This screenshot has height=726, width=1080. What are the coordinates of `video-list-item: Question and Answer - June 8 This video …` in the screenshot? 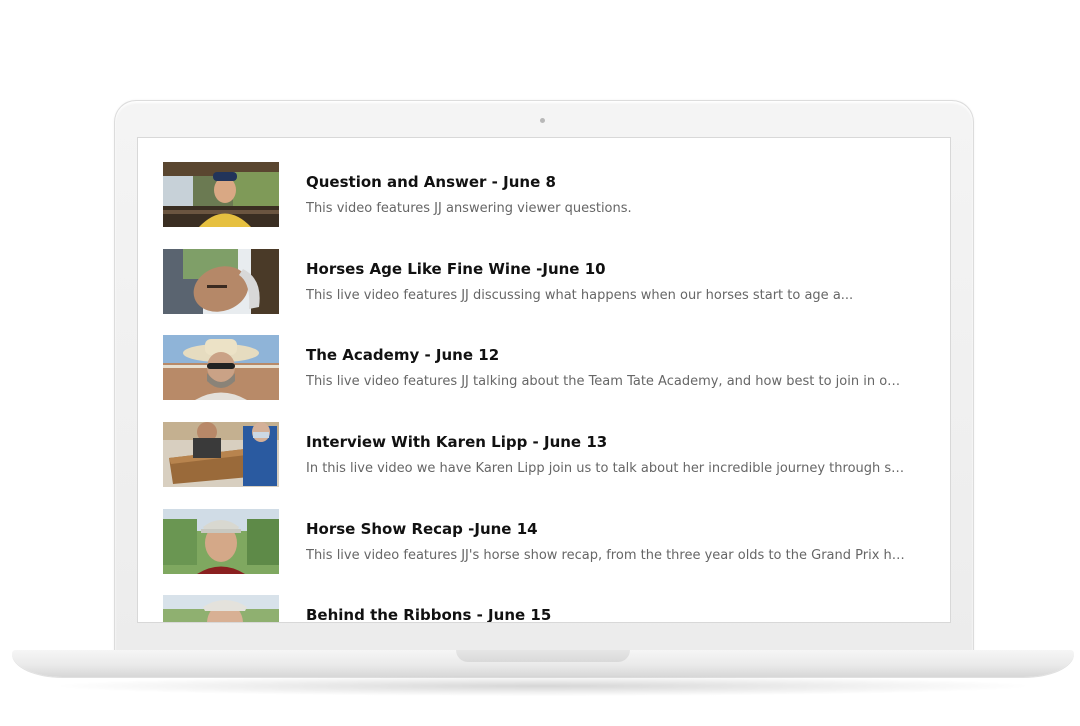 It's located at (556, 205).